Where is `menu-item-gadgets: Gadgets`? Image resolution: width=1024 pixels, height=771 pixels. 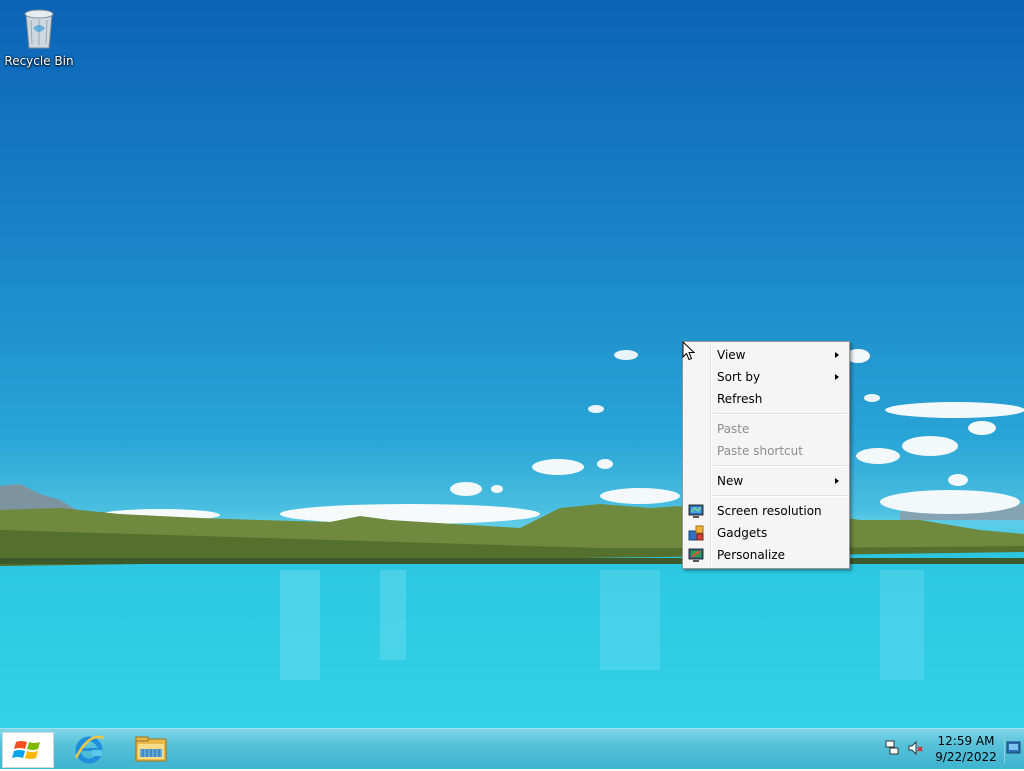 menu-item-gadgets: Gadgets is located at coordinates (766, 533).